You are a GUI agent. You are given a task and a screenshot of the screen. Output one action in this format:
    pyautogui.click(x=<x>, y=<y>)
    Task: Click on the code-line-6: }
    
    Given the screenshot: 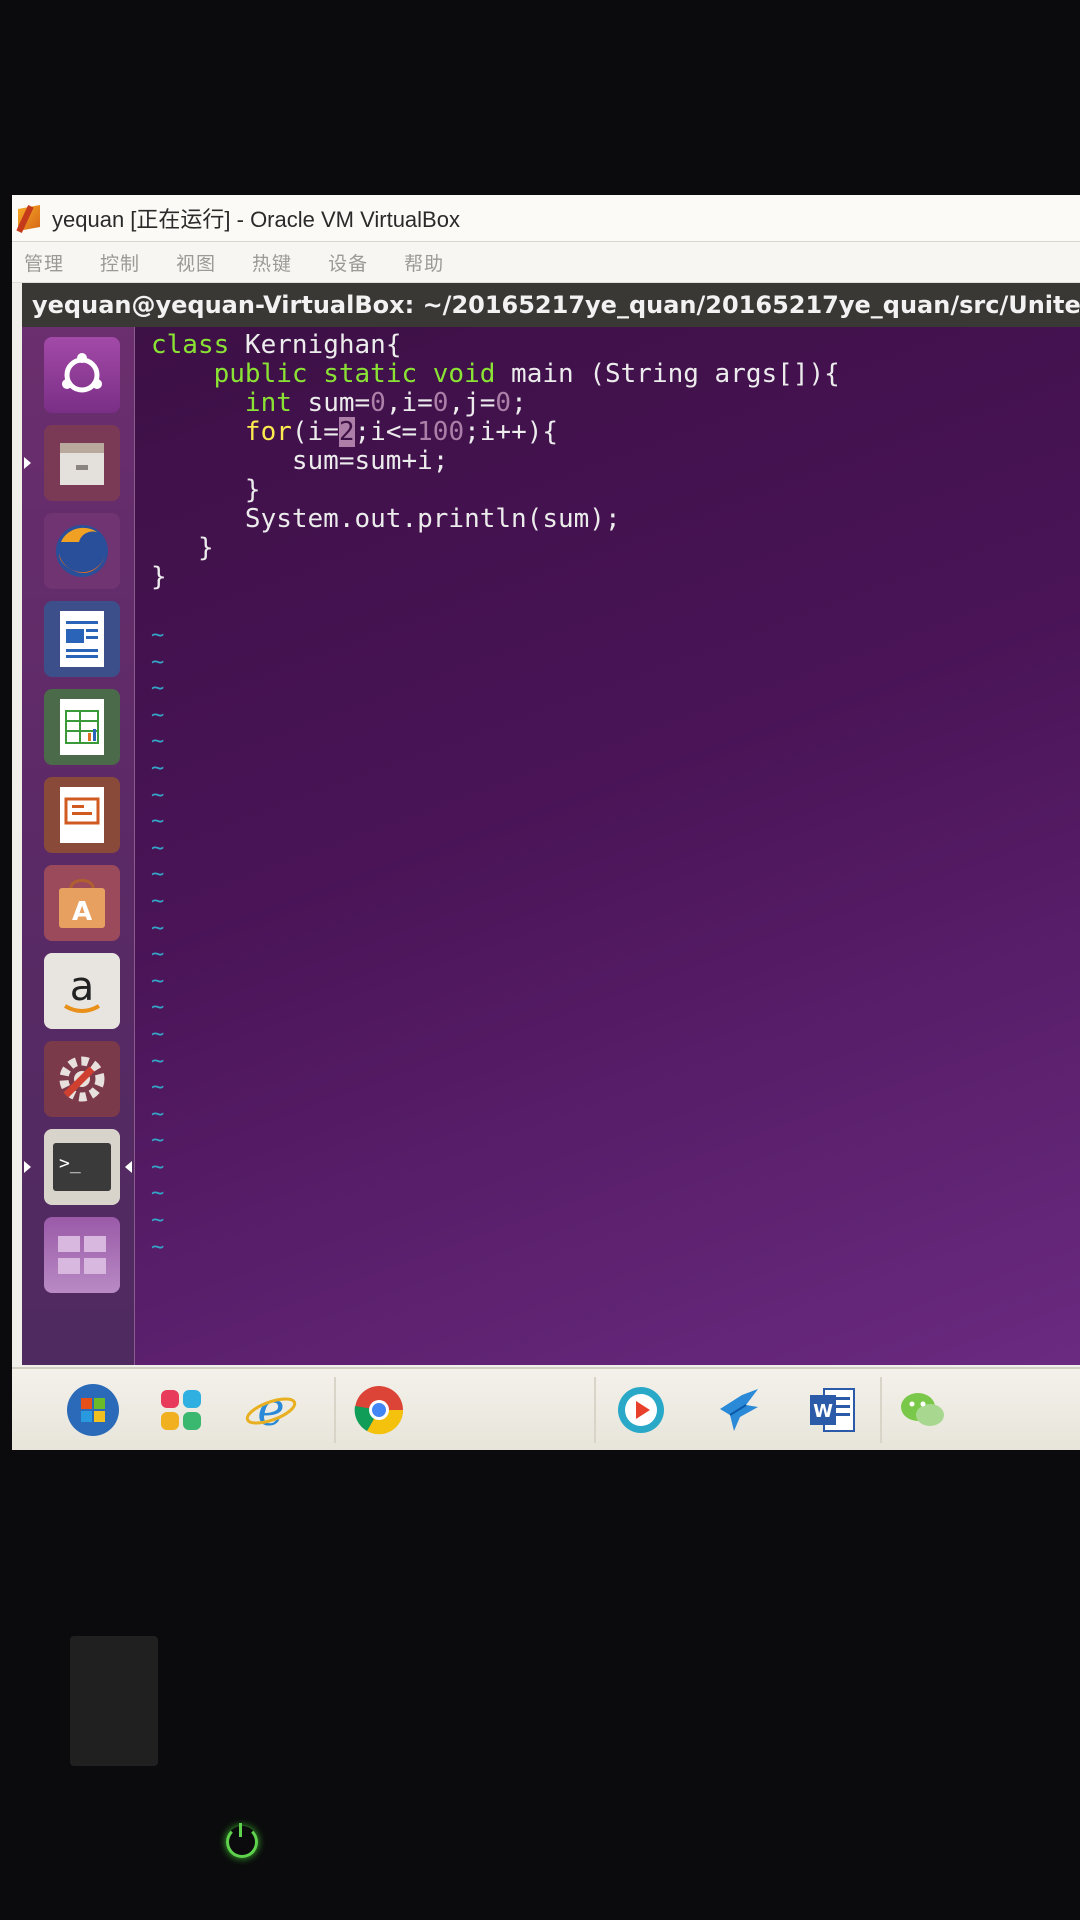 What is the action you would take?
    pyautogui.click(x=206, y=490)
    